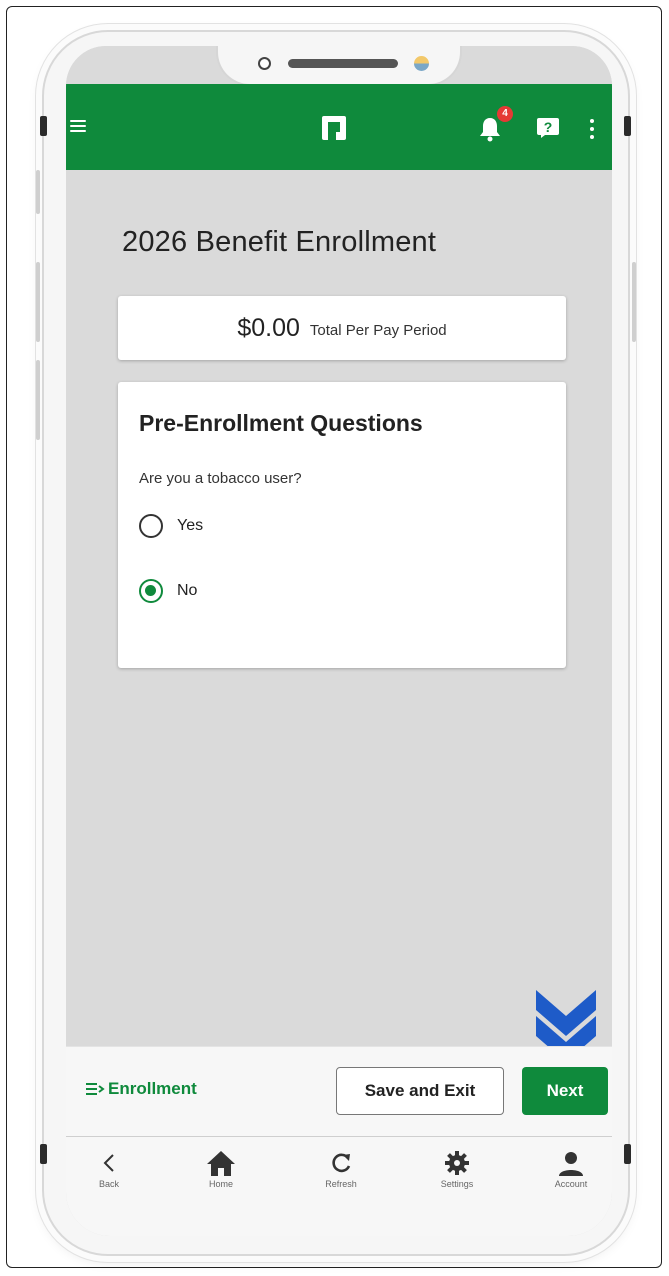 The height and width of the screenshot is (1276, 669). Describe the element at coordinates (334, 128) in the screenshot. I see `app-logo` at that location.